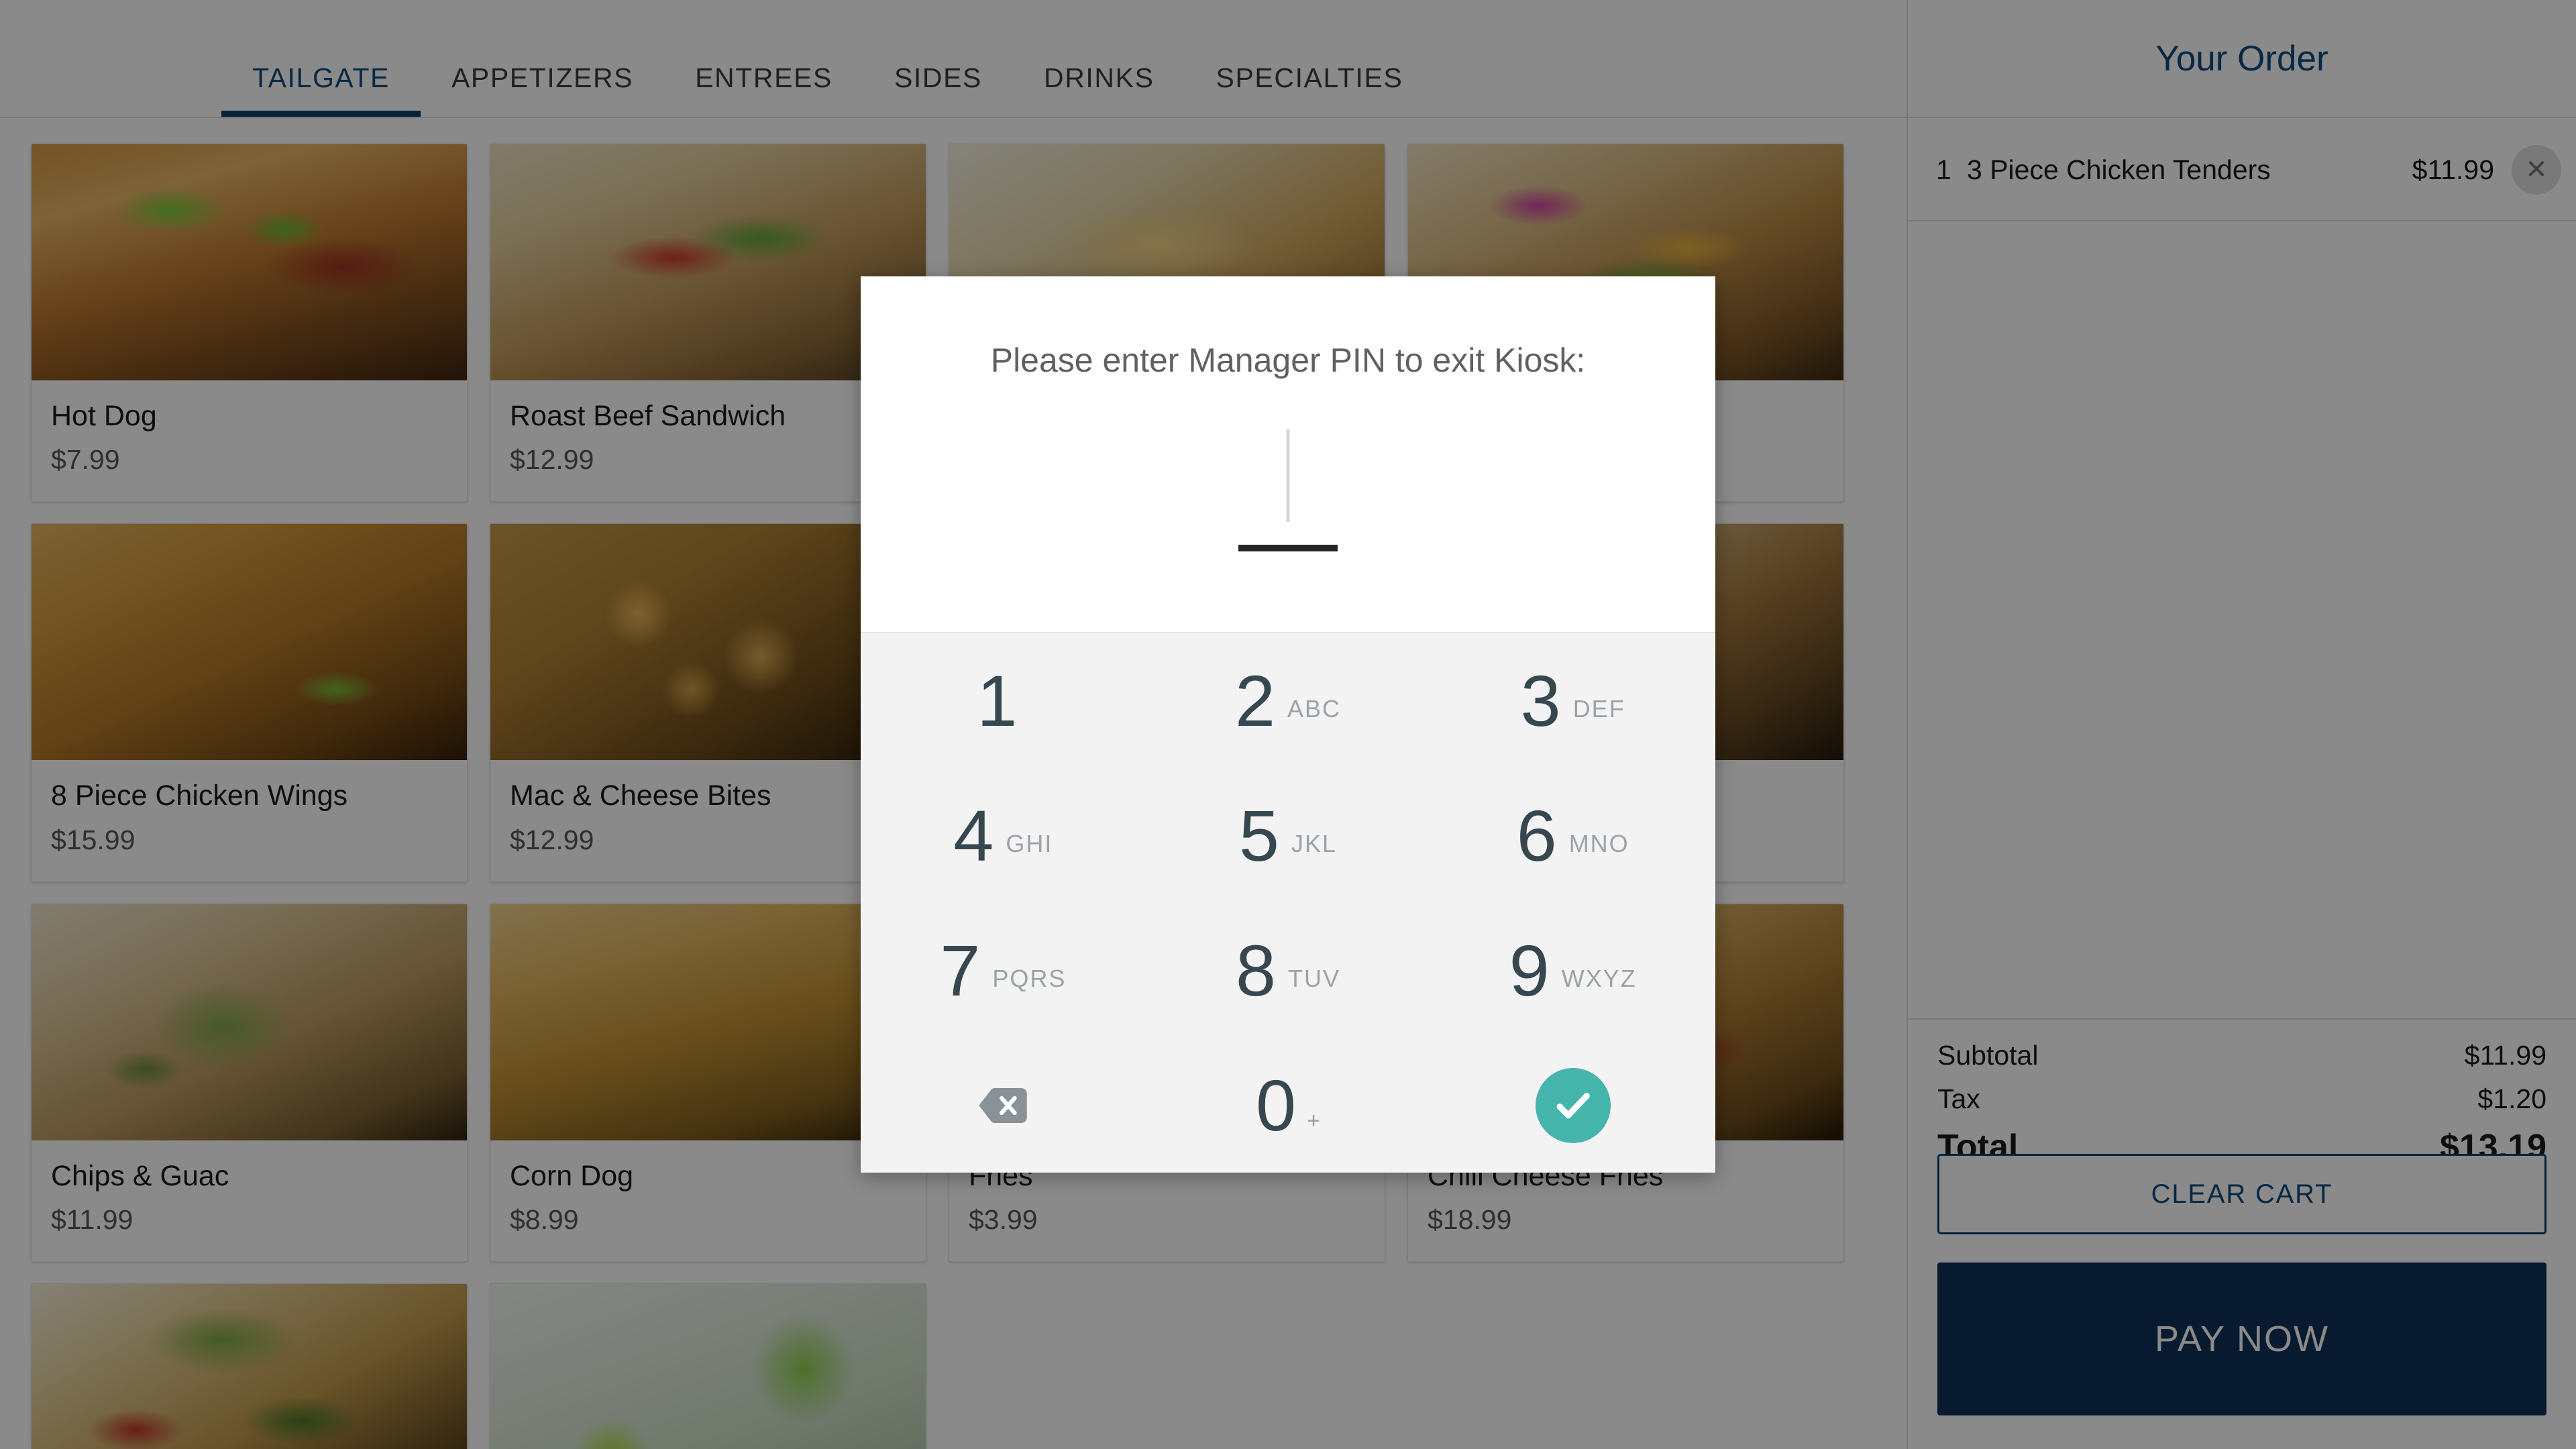 The image size is (2576, 1449). What do you see at coordinates (973, 835) in the screenshot?
I see `key-digit: 4` at bounding box center [973, 835].